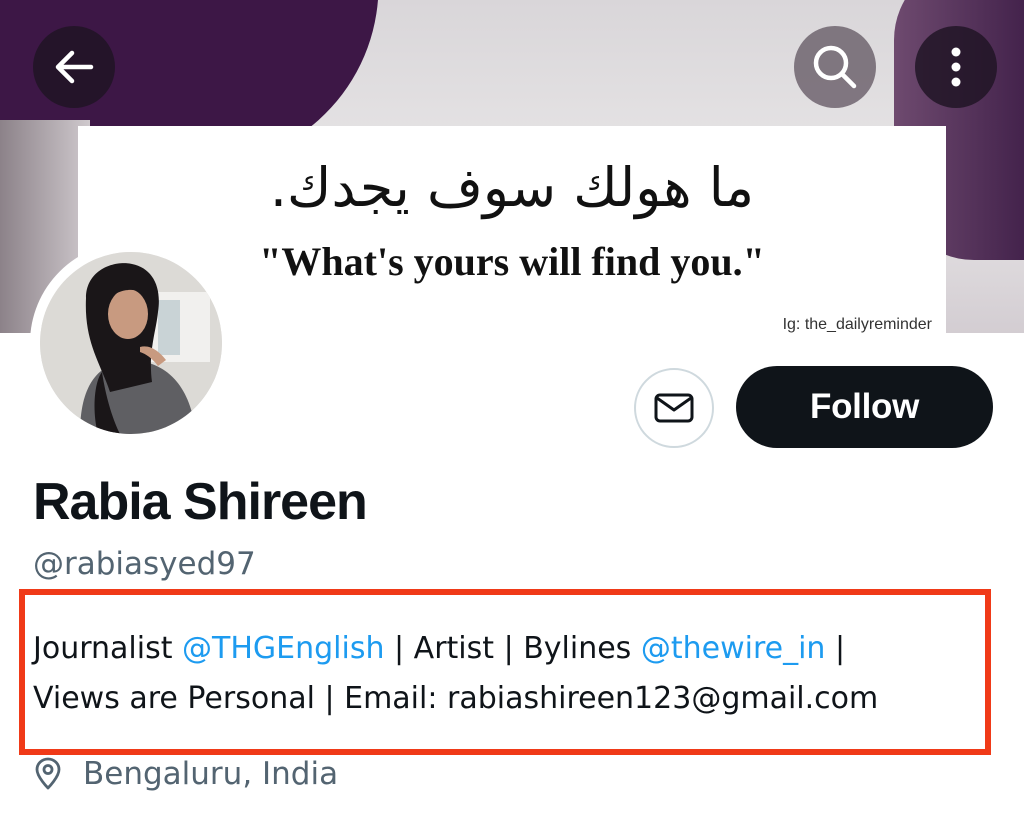  What do you see at coordinates (144, 564) in the screenshot?
I see `user-handle: @rabiasyed97` at bounding box center [144, 564].